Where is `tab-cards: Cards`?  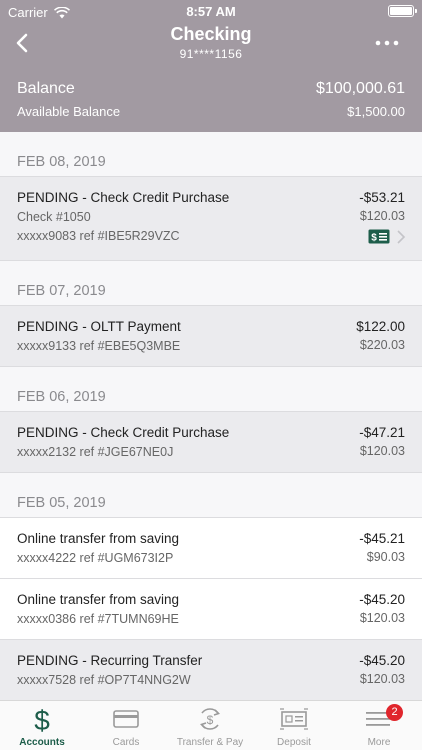
tab-cards: Cards is located at coordinates (126, 725).